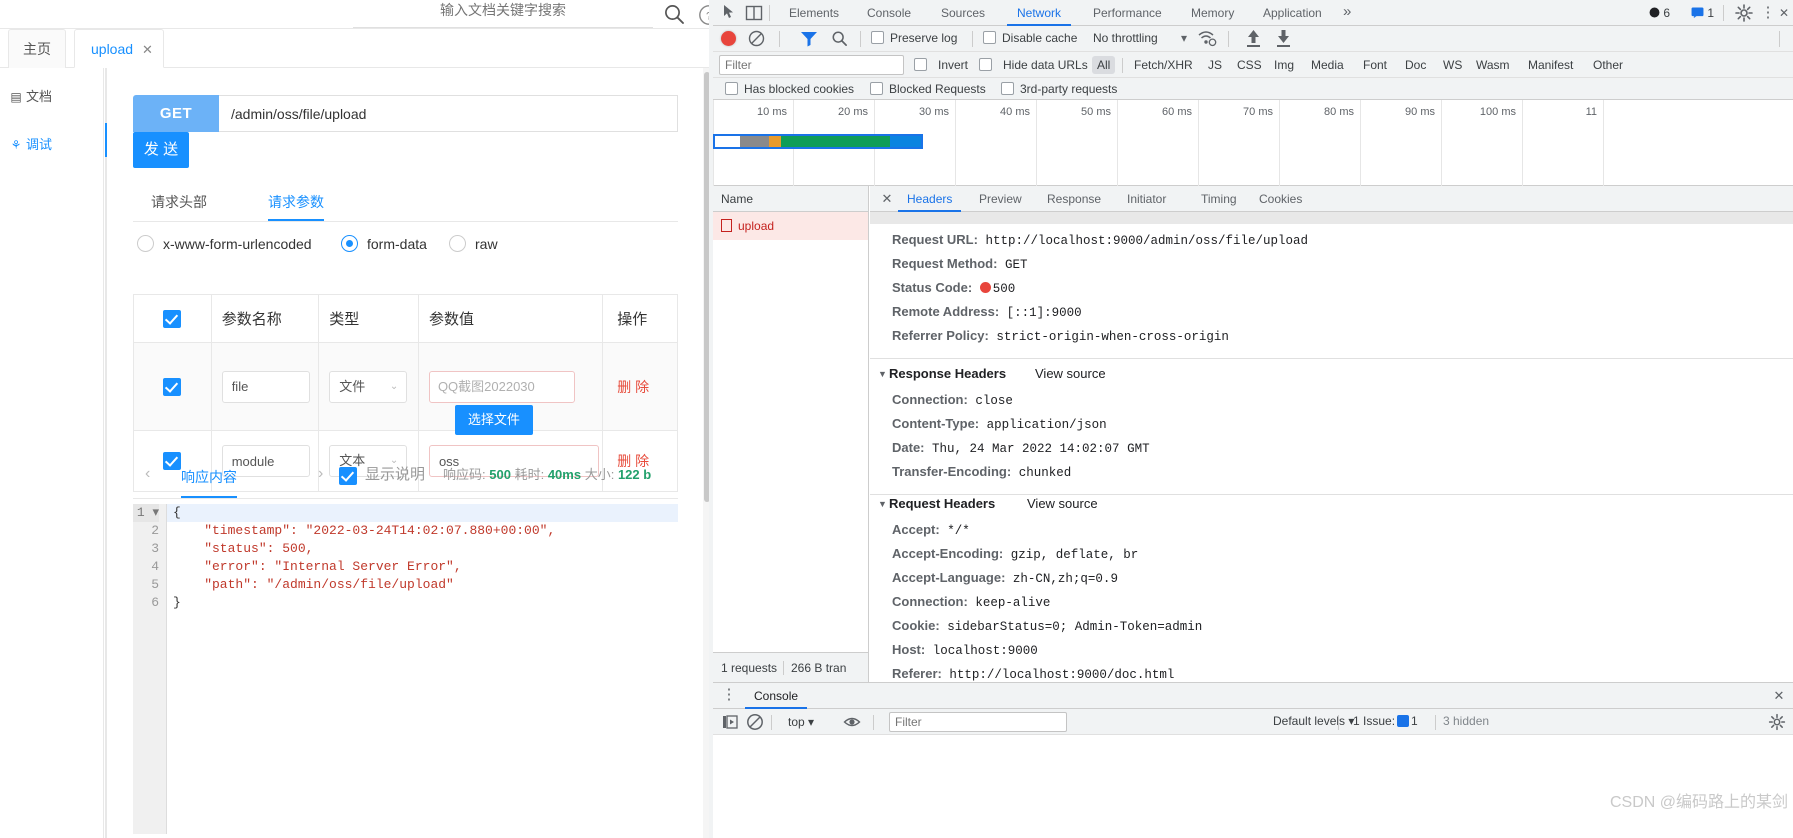  Describe the element at coordinates (1292, 13) in the screenshot. I see `tab-application: Application` at that location.